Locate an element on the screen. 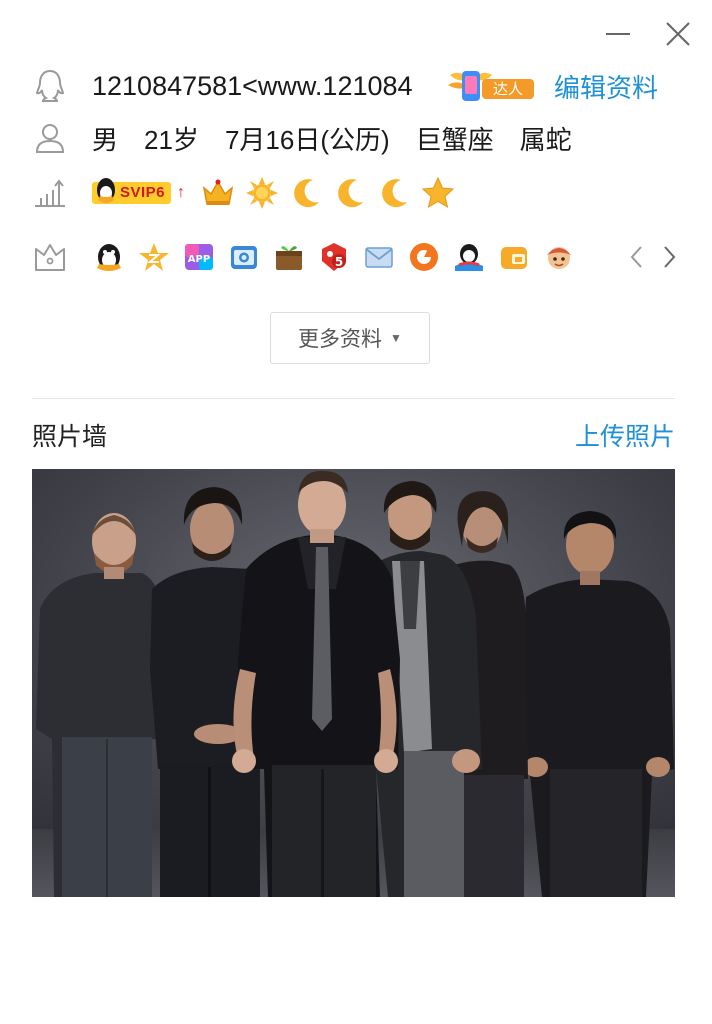 The width and height of the screenshot is (712, 1024). game-box-icon is located at coordinates (289, 257).